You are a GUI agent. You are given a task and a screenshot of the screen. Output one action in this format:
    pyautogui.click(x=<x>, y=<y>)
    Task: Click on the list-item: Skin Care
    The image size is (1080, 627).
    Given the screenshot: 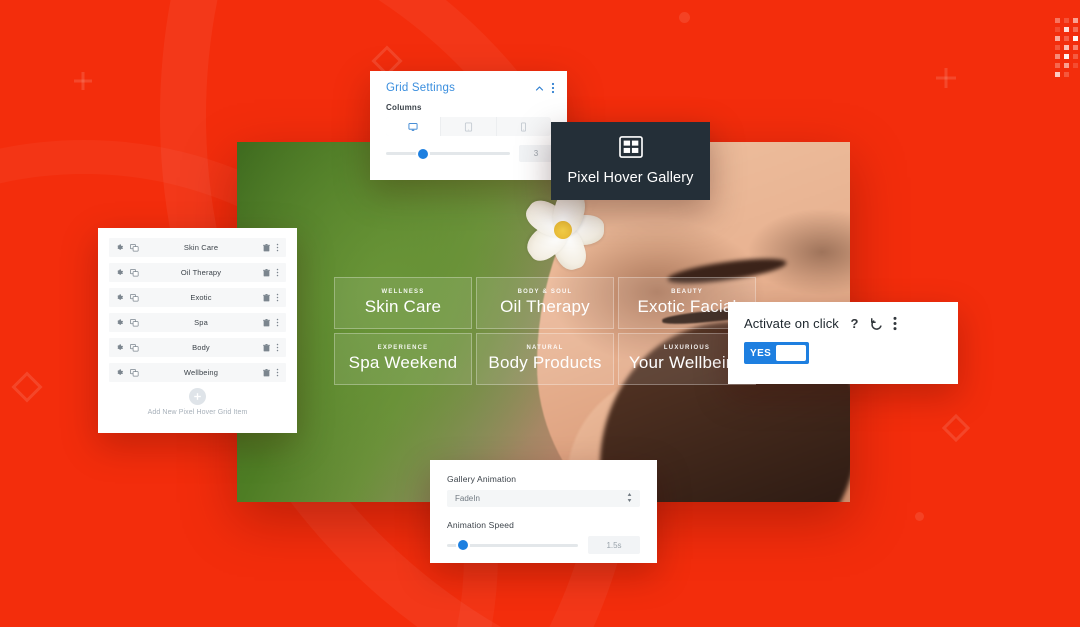 What is the action you would take?
    pyautogui.click(x=197, y=247)
    